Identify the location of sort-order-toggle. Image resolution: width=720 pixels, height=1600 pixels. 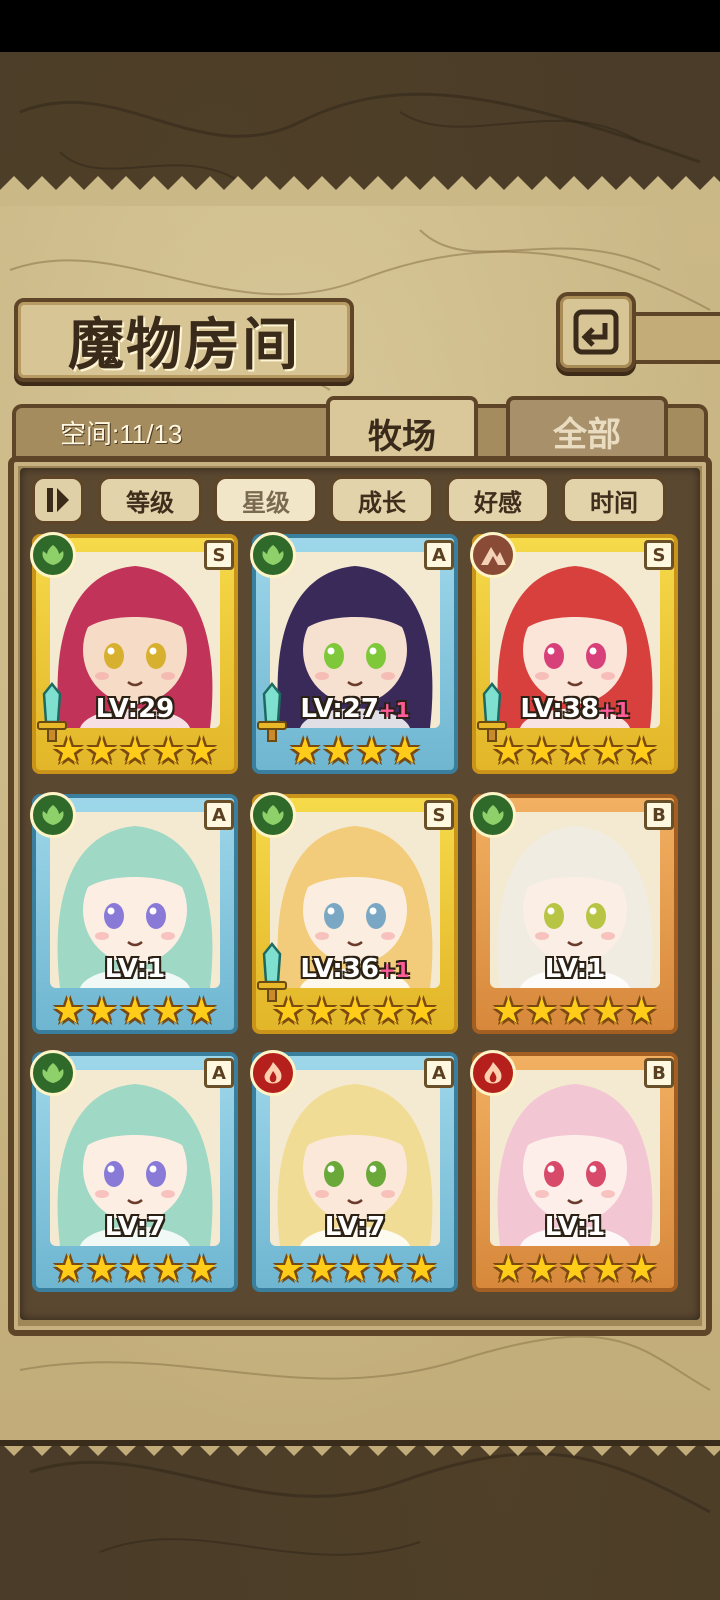
(58, 500).